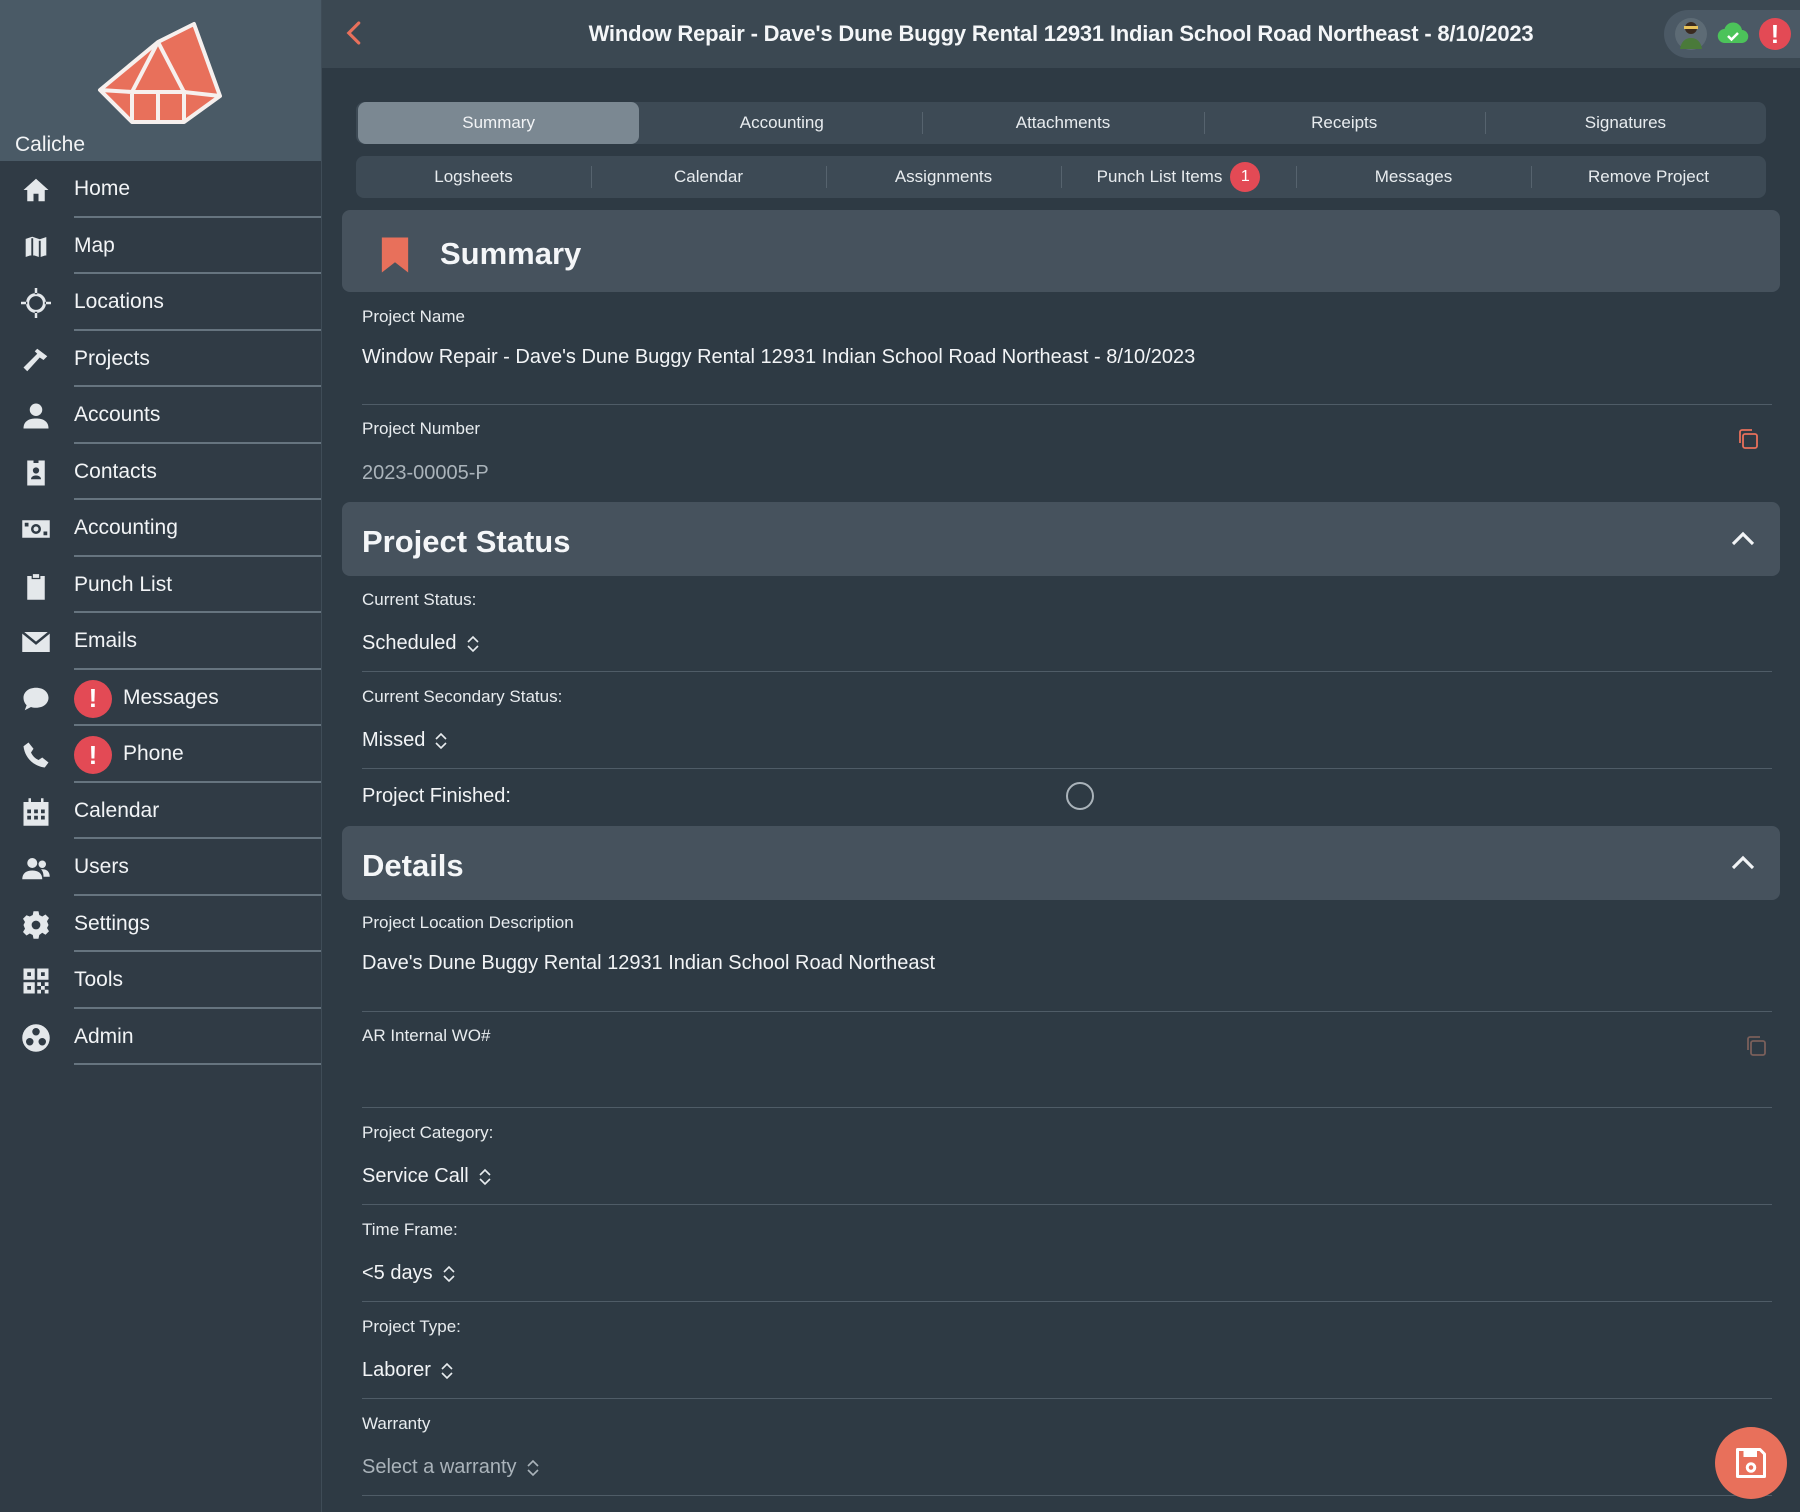  I want to click on sidebar-item-tools: Tools, so click(160, 980).